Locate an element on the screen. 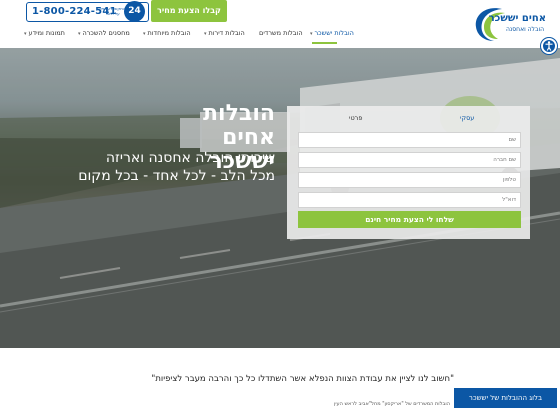 The width and height of the screenshot is (560, 420). get-quote-button: קבלו הצעת מחיר is located at coordinates (189, 11).